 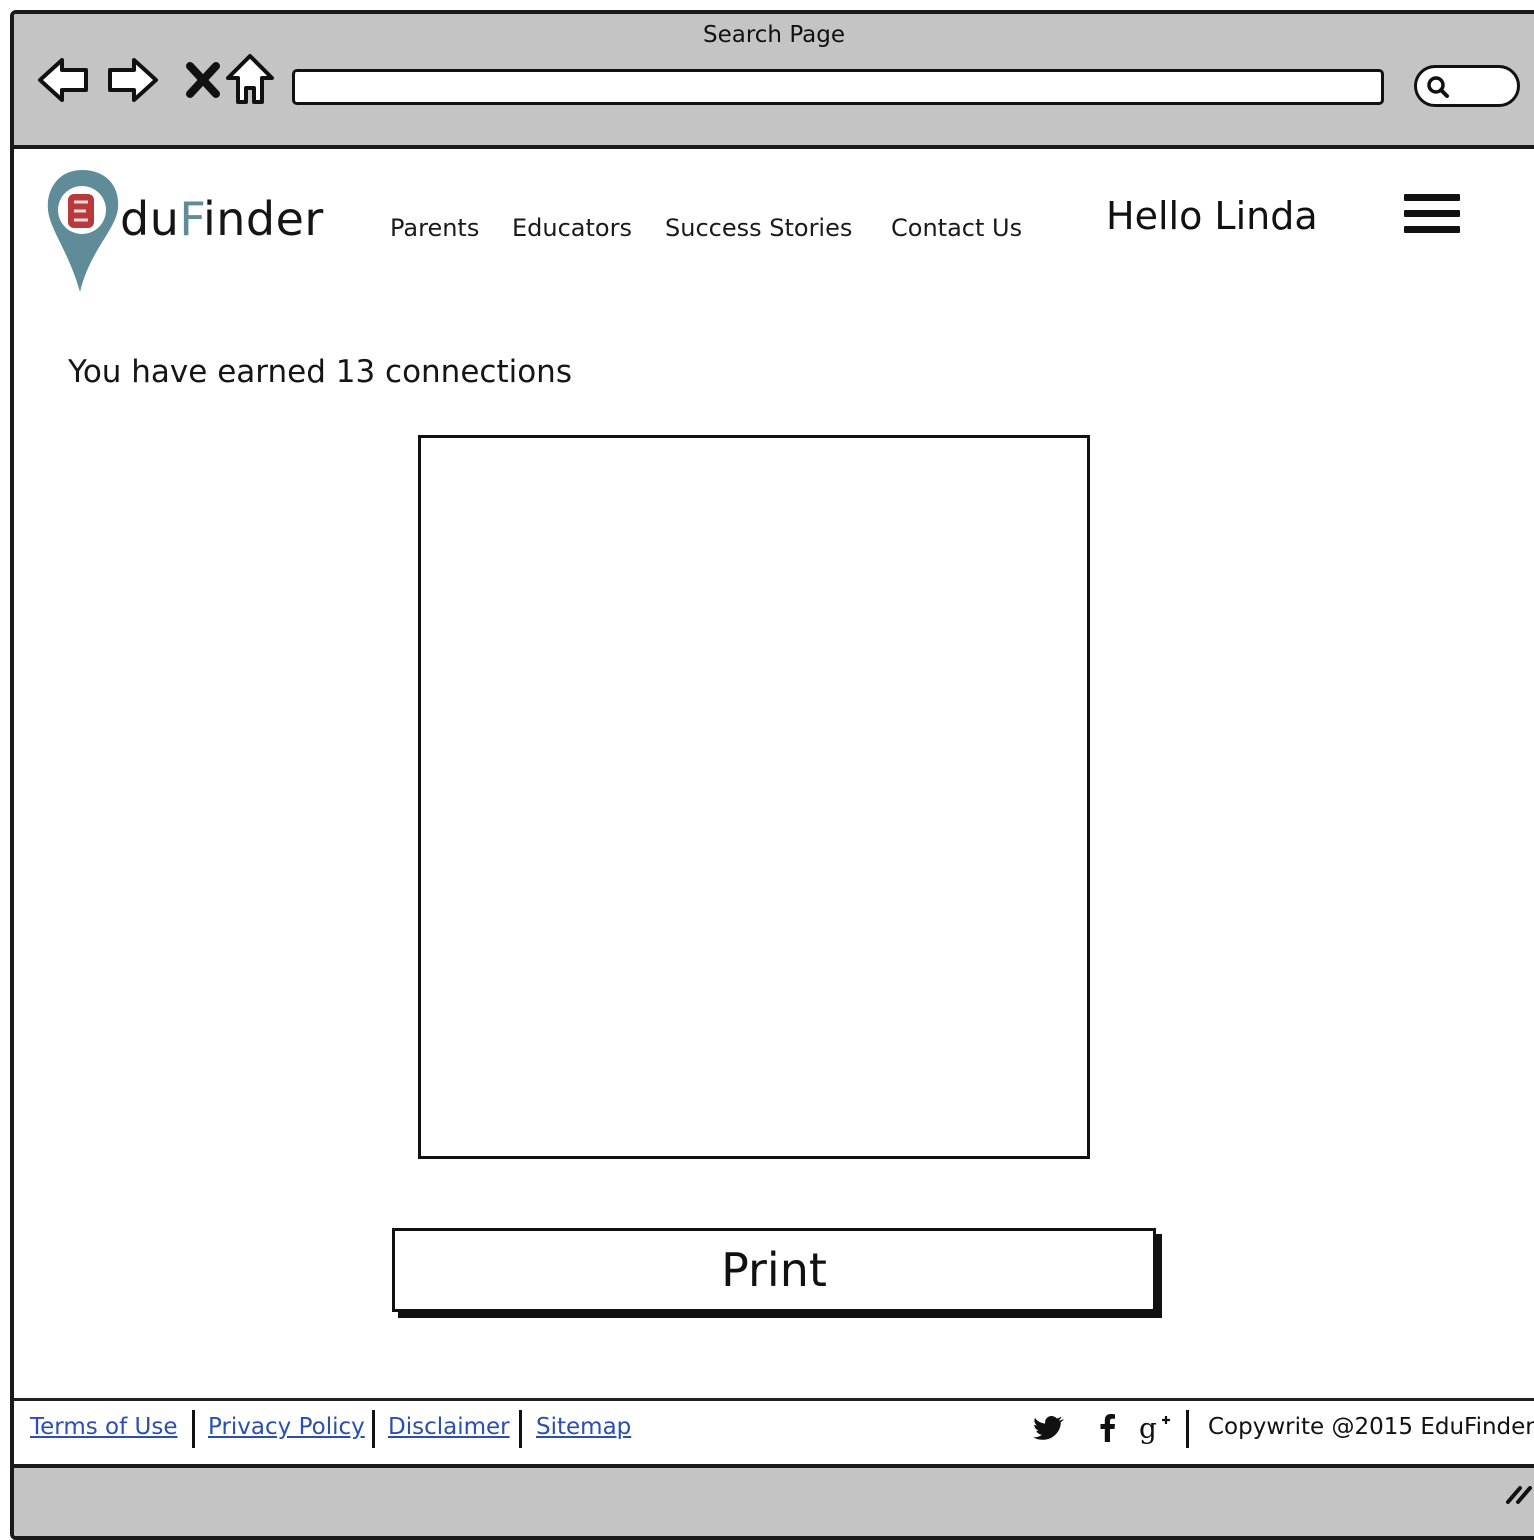 I want to click on nav-parents: Parents, so click(x=434, y=228).